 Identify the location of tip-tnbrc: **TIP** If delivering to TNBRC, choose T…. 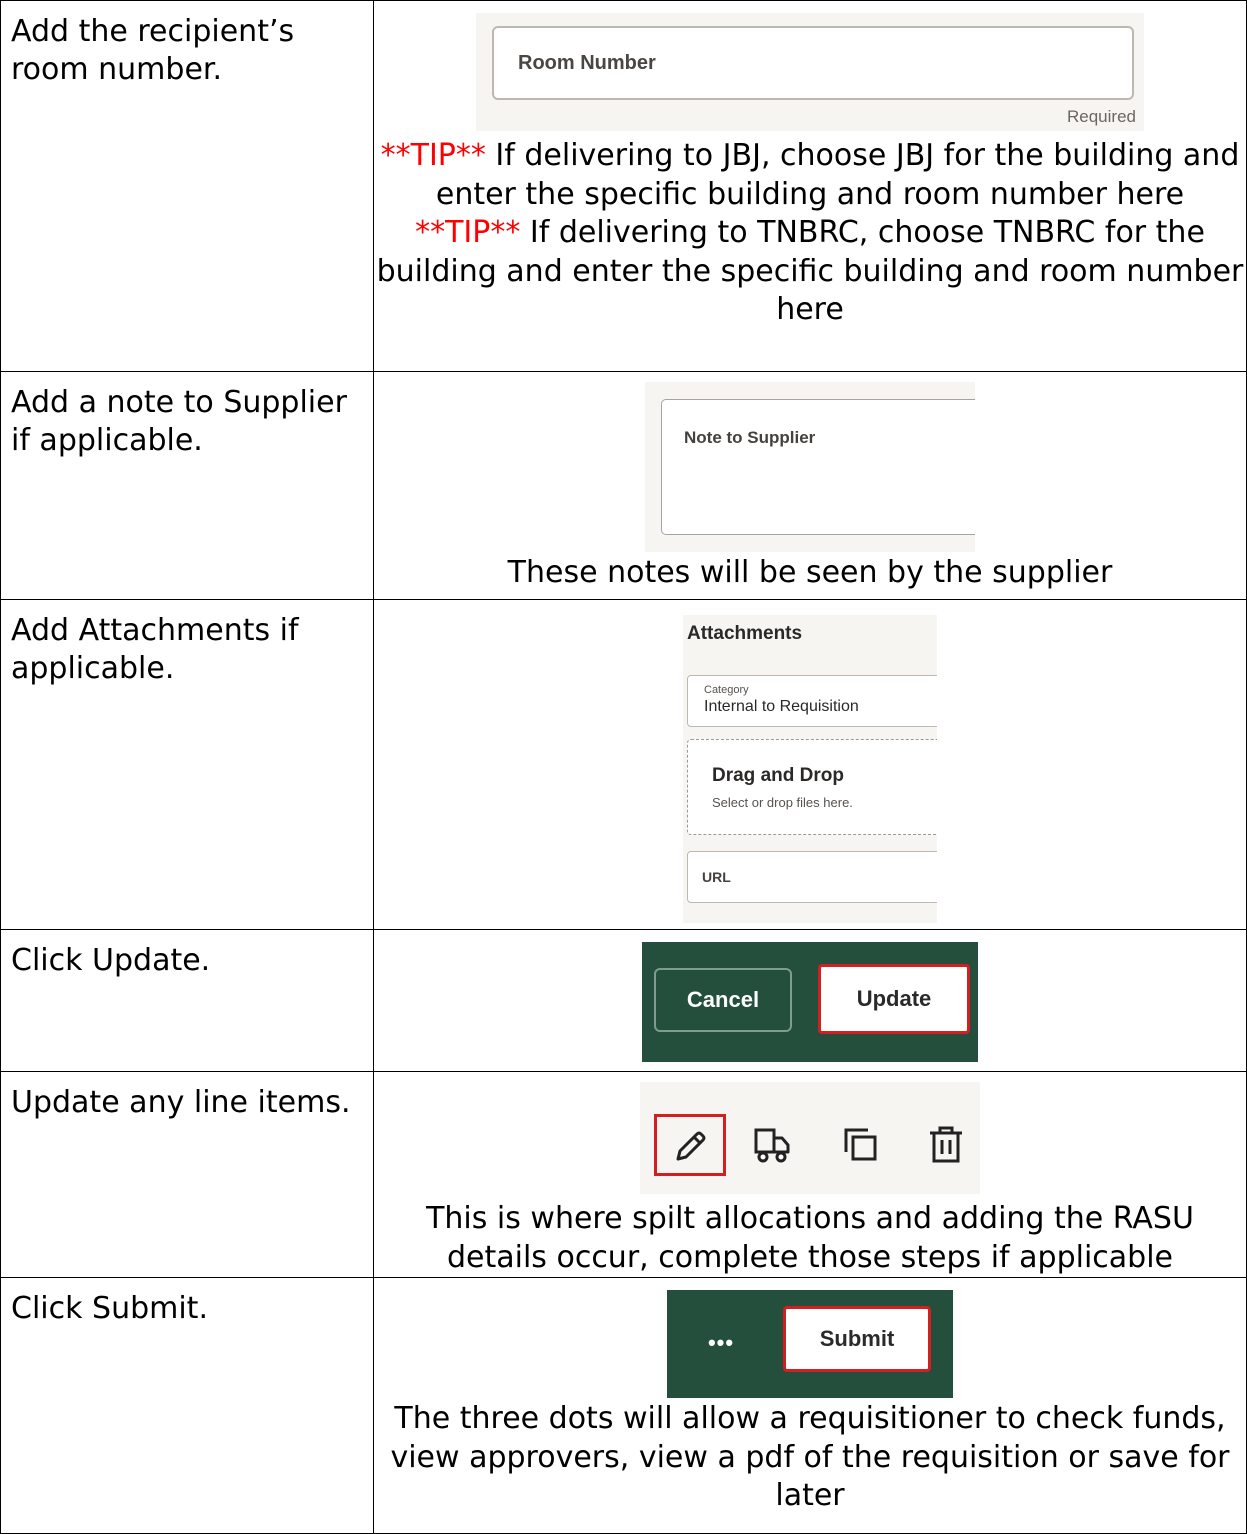
(810, 272).